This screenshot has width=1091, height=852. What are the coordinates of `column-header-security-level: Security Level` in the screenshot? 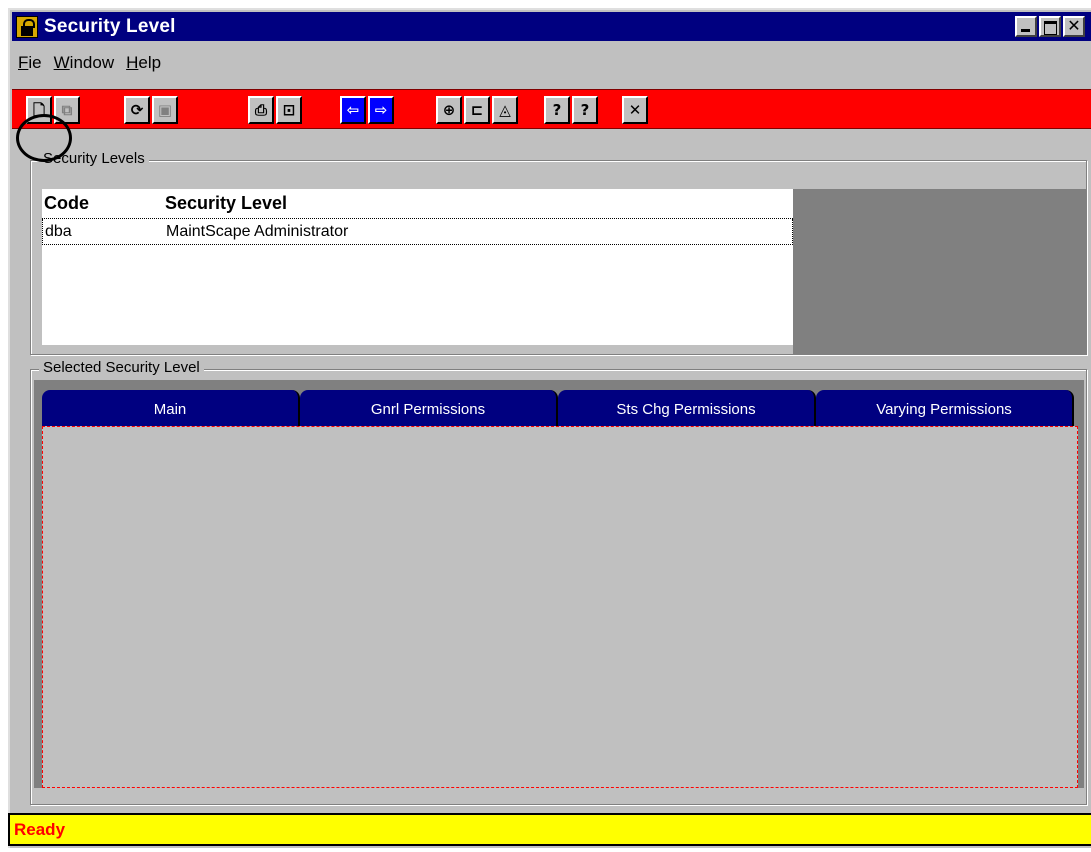 It's located at (226, 203).